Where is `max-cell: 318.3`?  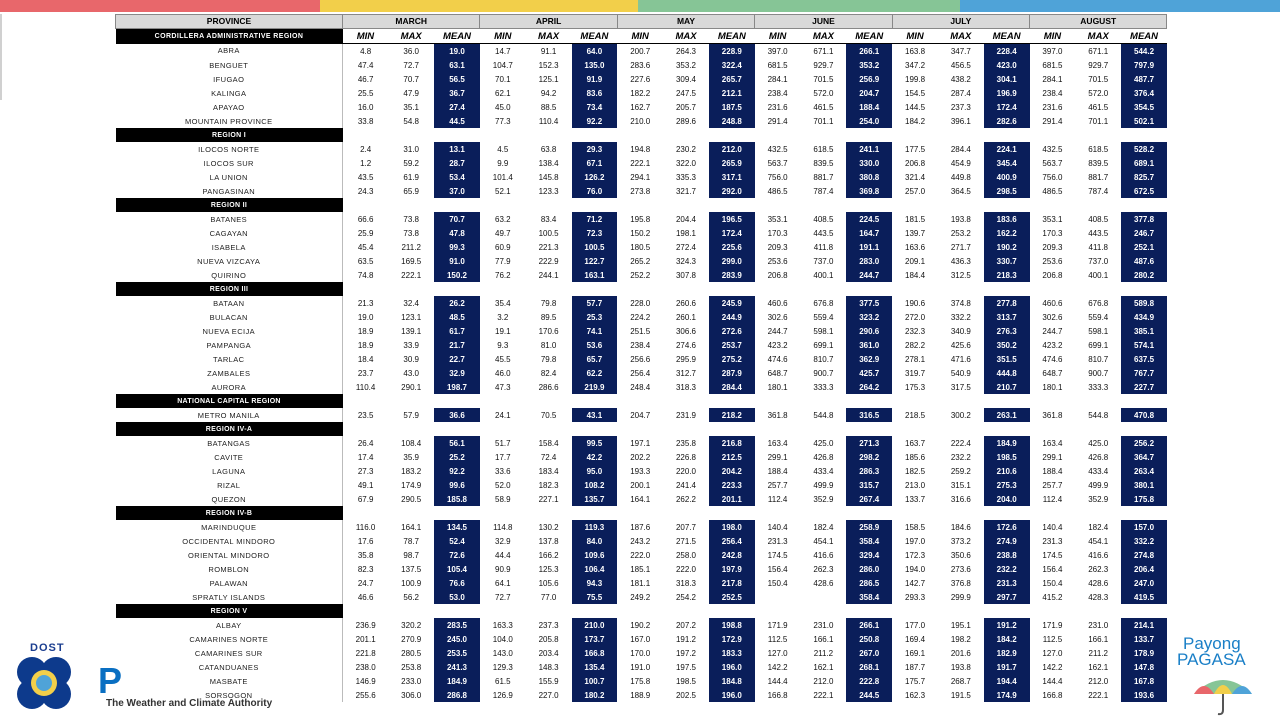
max-cell: 318.3 is located at coordinates (686, 583).